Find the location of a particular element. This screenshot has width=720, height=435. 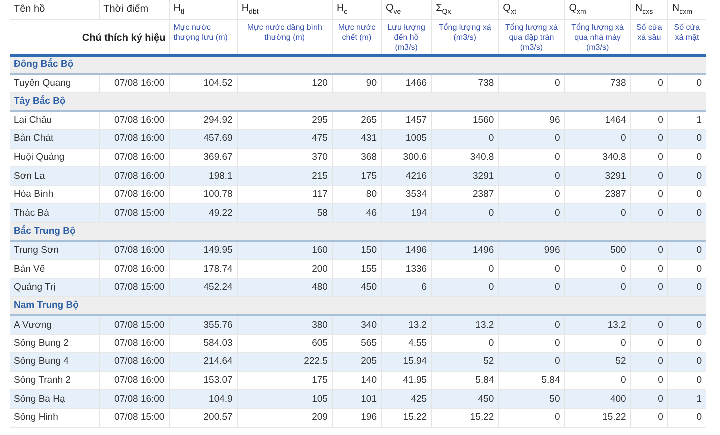

table-cell: 155 is located at coordinates (357, 269).